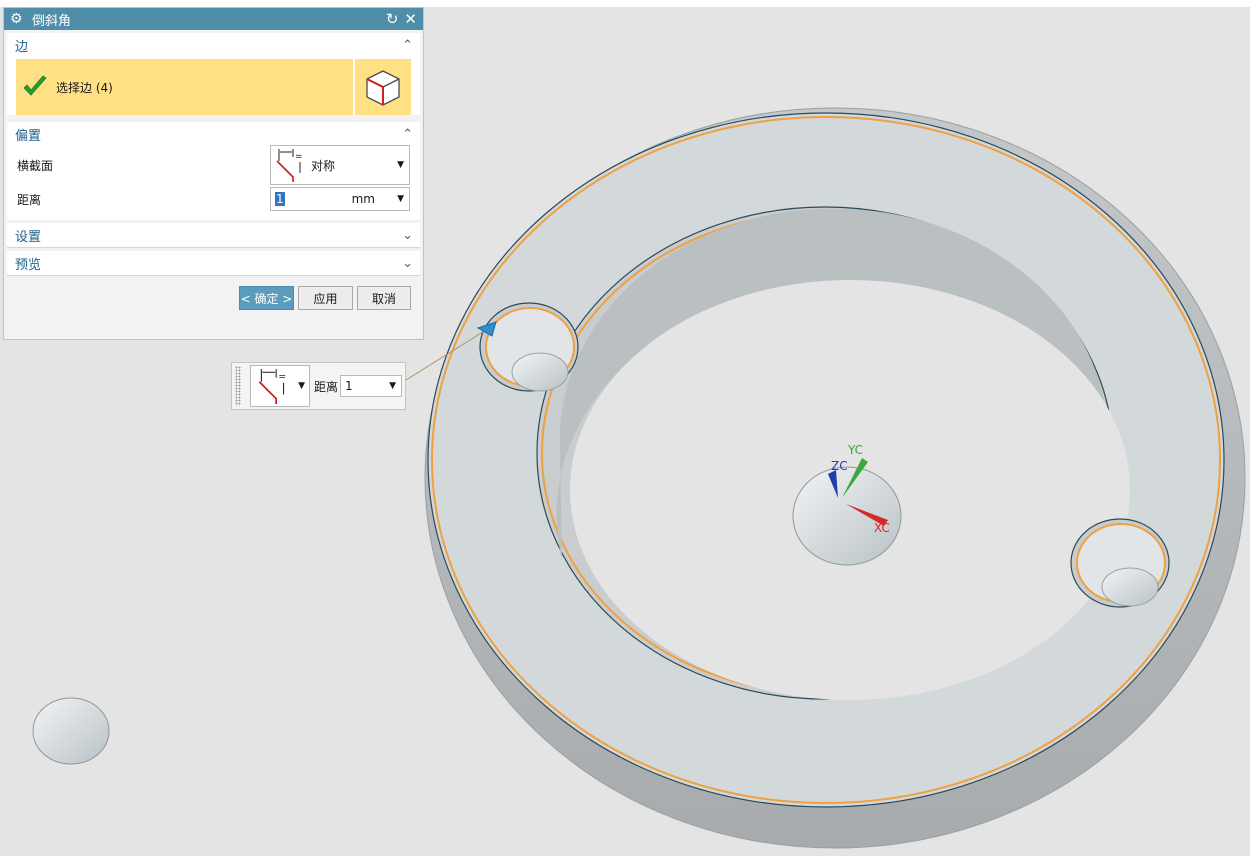  I want to click on cross-section-dropdown: = 对称 ▼, so click(340, 165).